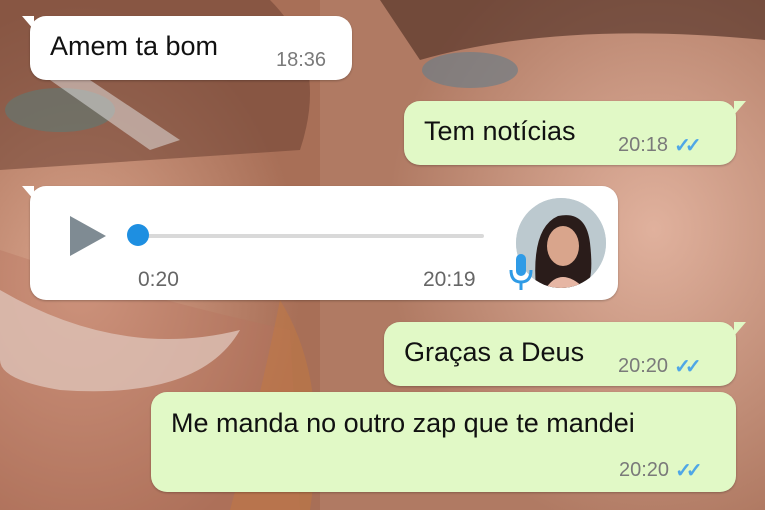 This screenshot has height=510, width=765. I want to click on message-meta: 18:36, so click(301, 60).